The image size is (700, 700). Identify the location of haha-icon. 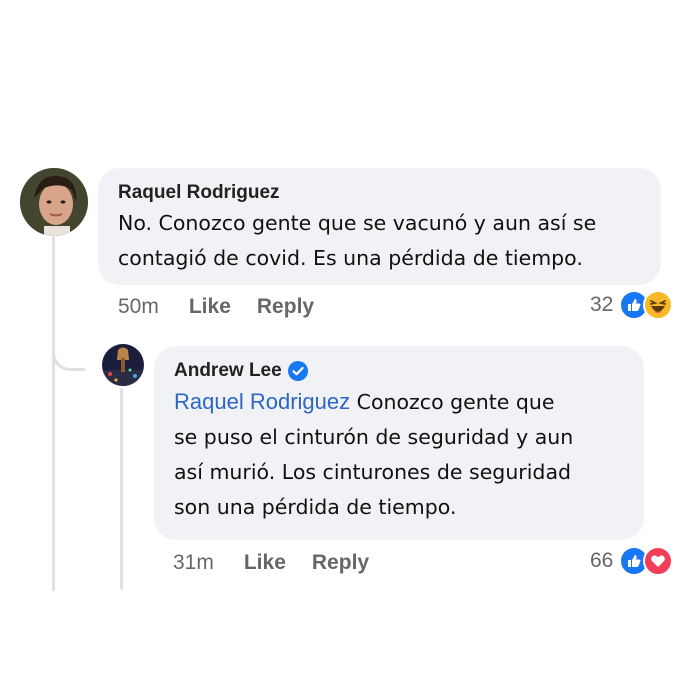
(658, 305).